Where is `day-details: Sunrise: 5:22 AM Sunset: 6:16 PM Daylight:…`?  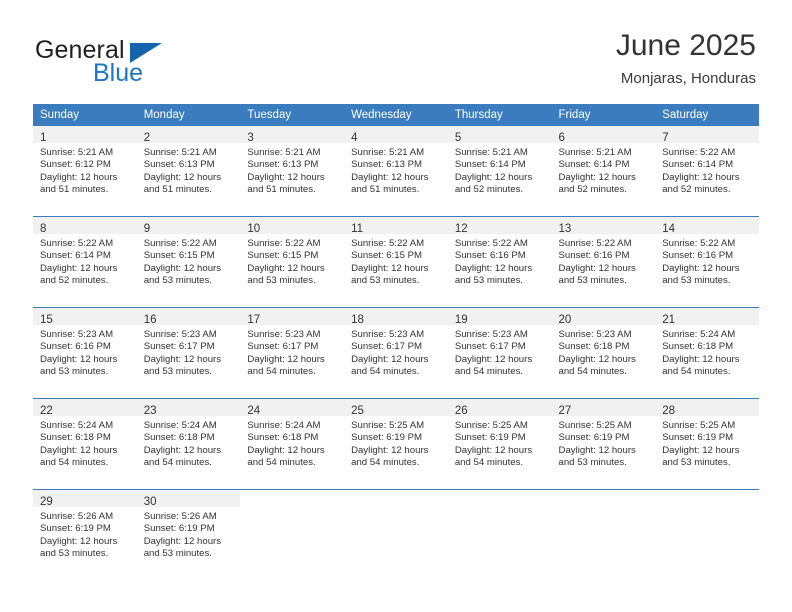
day-details: Sunrise: 5:22 AM Sunset: 6:16 PM Daylight:… is located at coordinates (707, 261).